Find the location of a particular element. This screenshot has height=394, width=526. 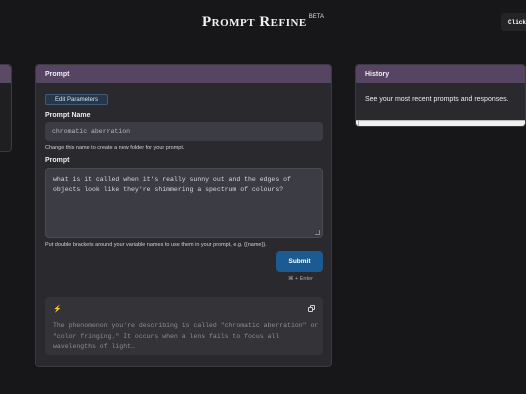

app-title-text: Prompt Refine is located at coordinates (254, 22).